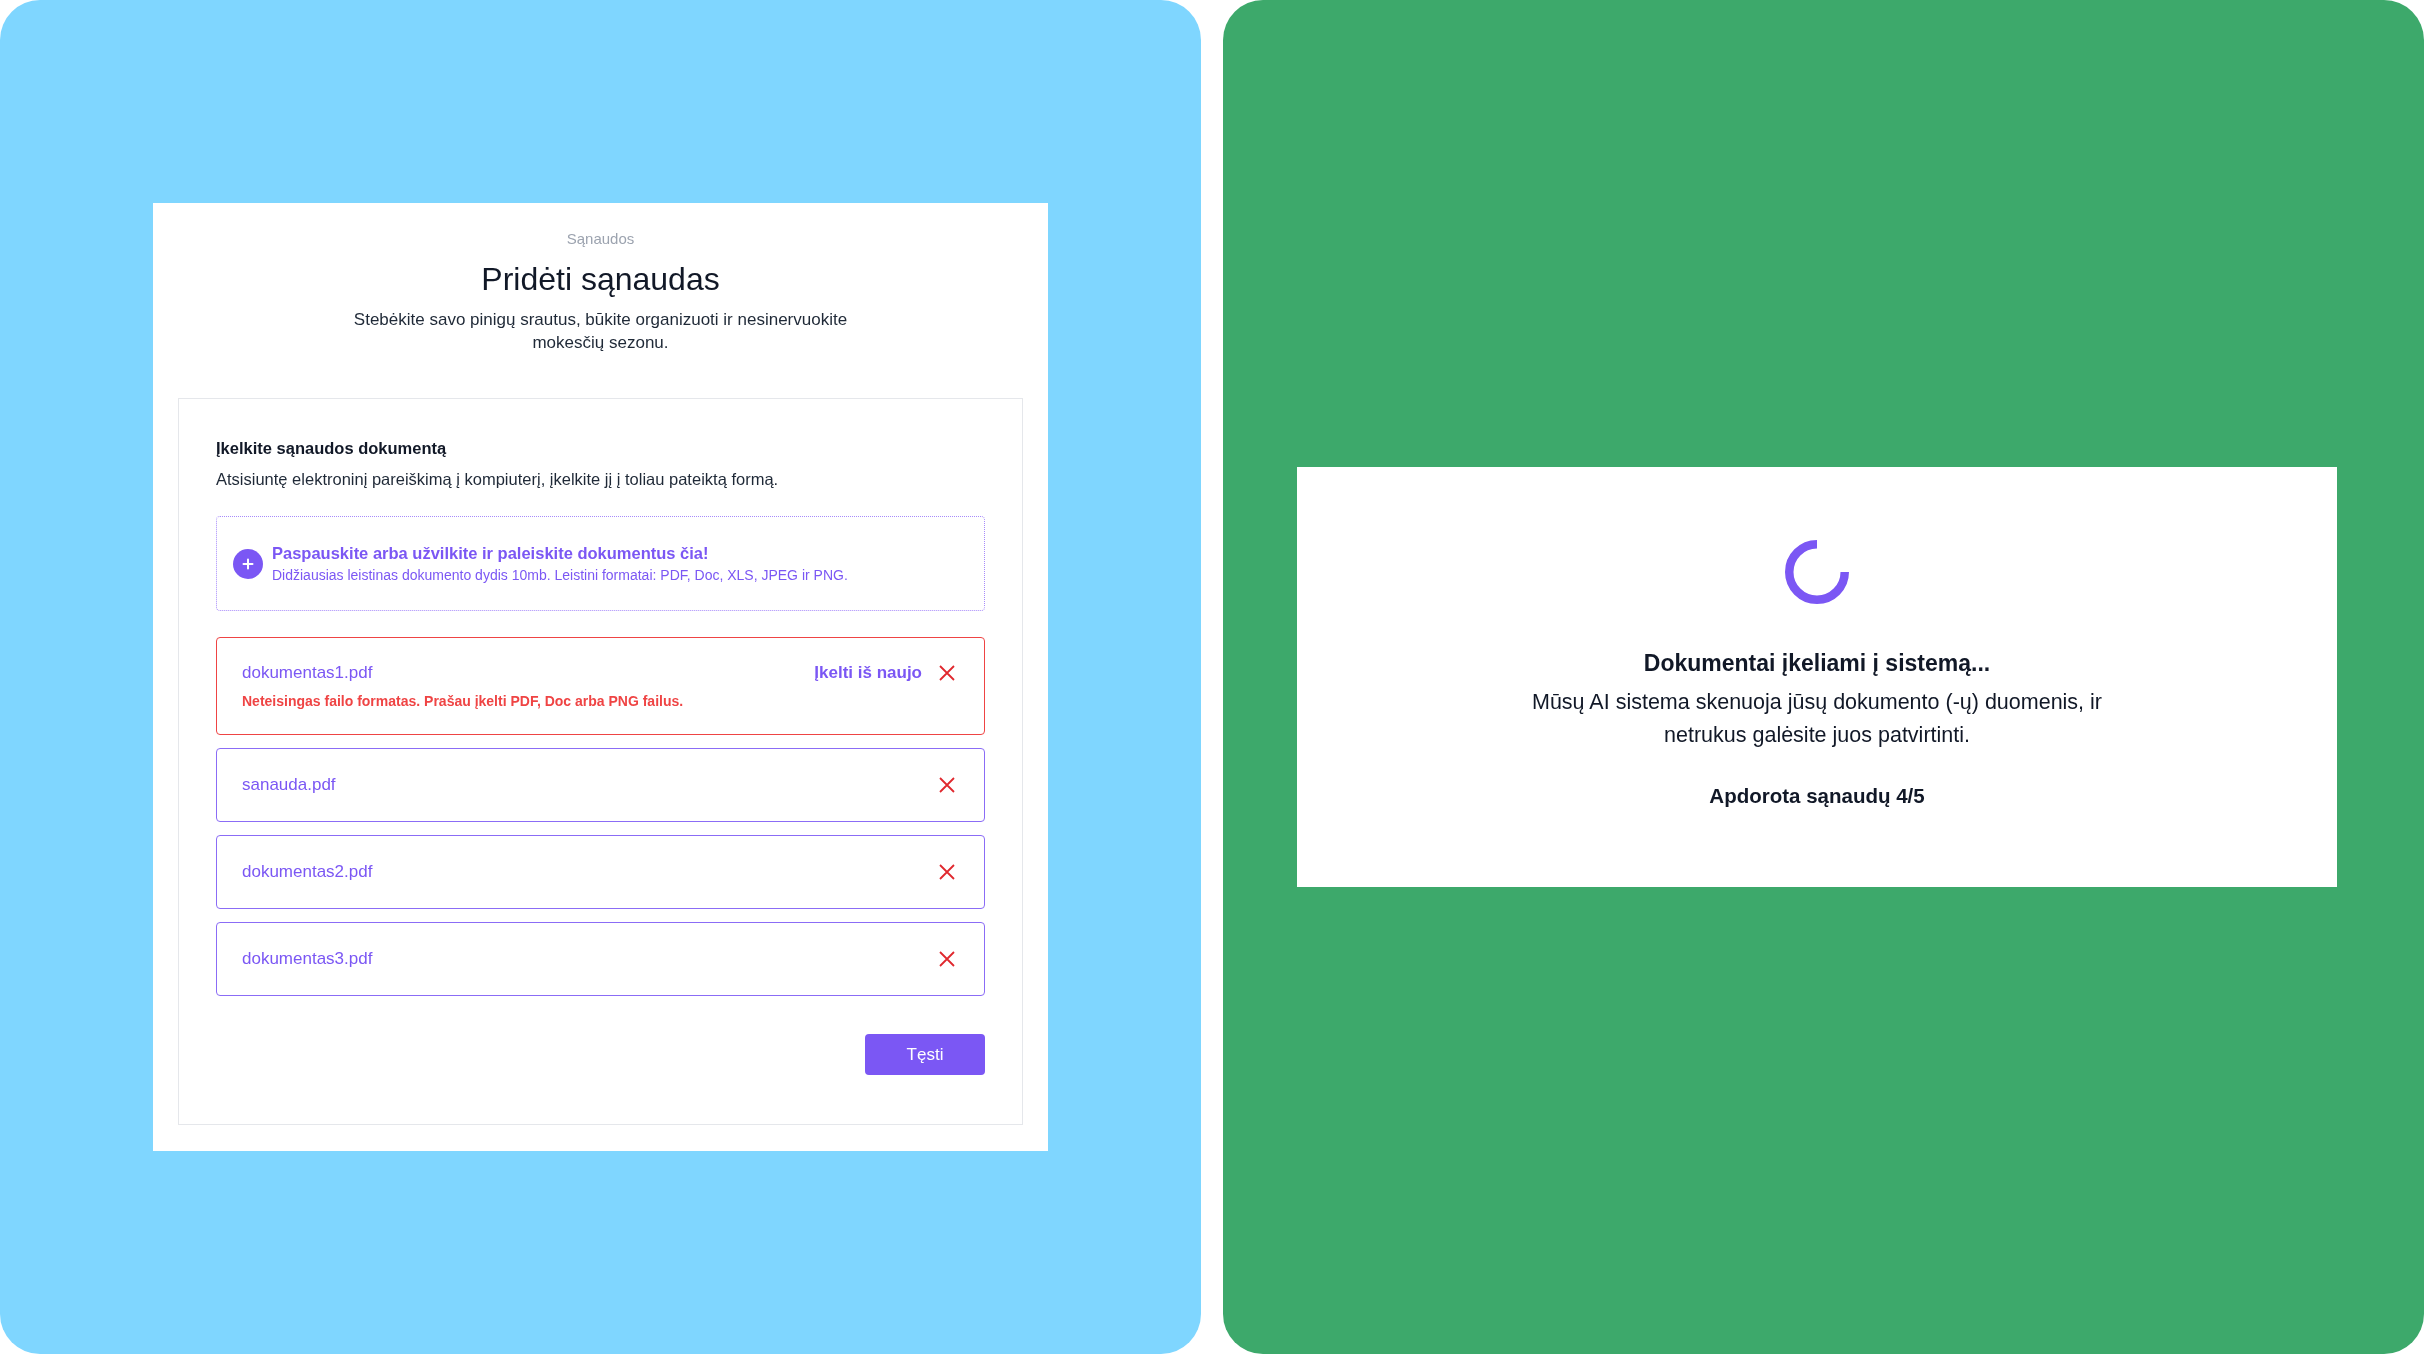  I want to click on continue-button: Tęsti, so click(925, 1054).